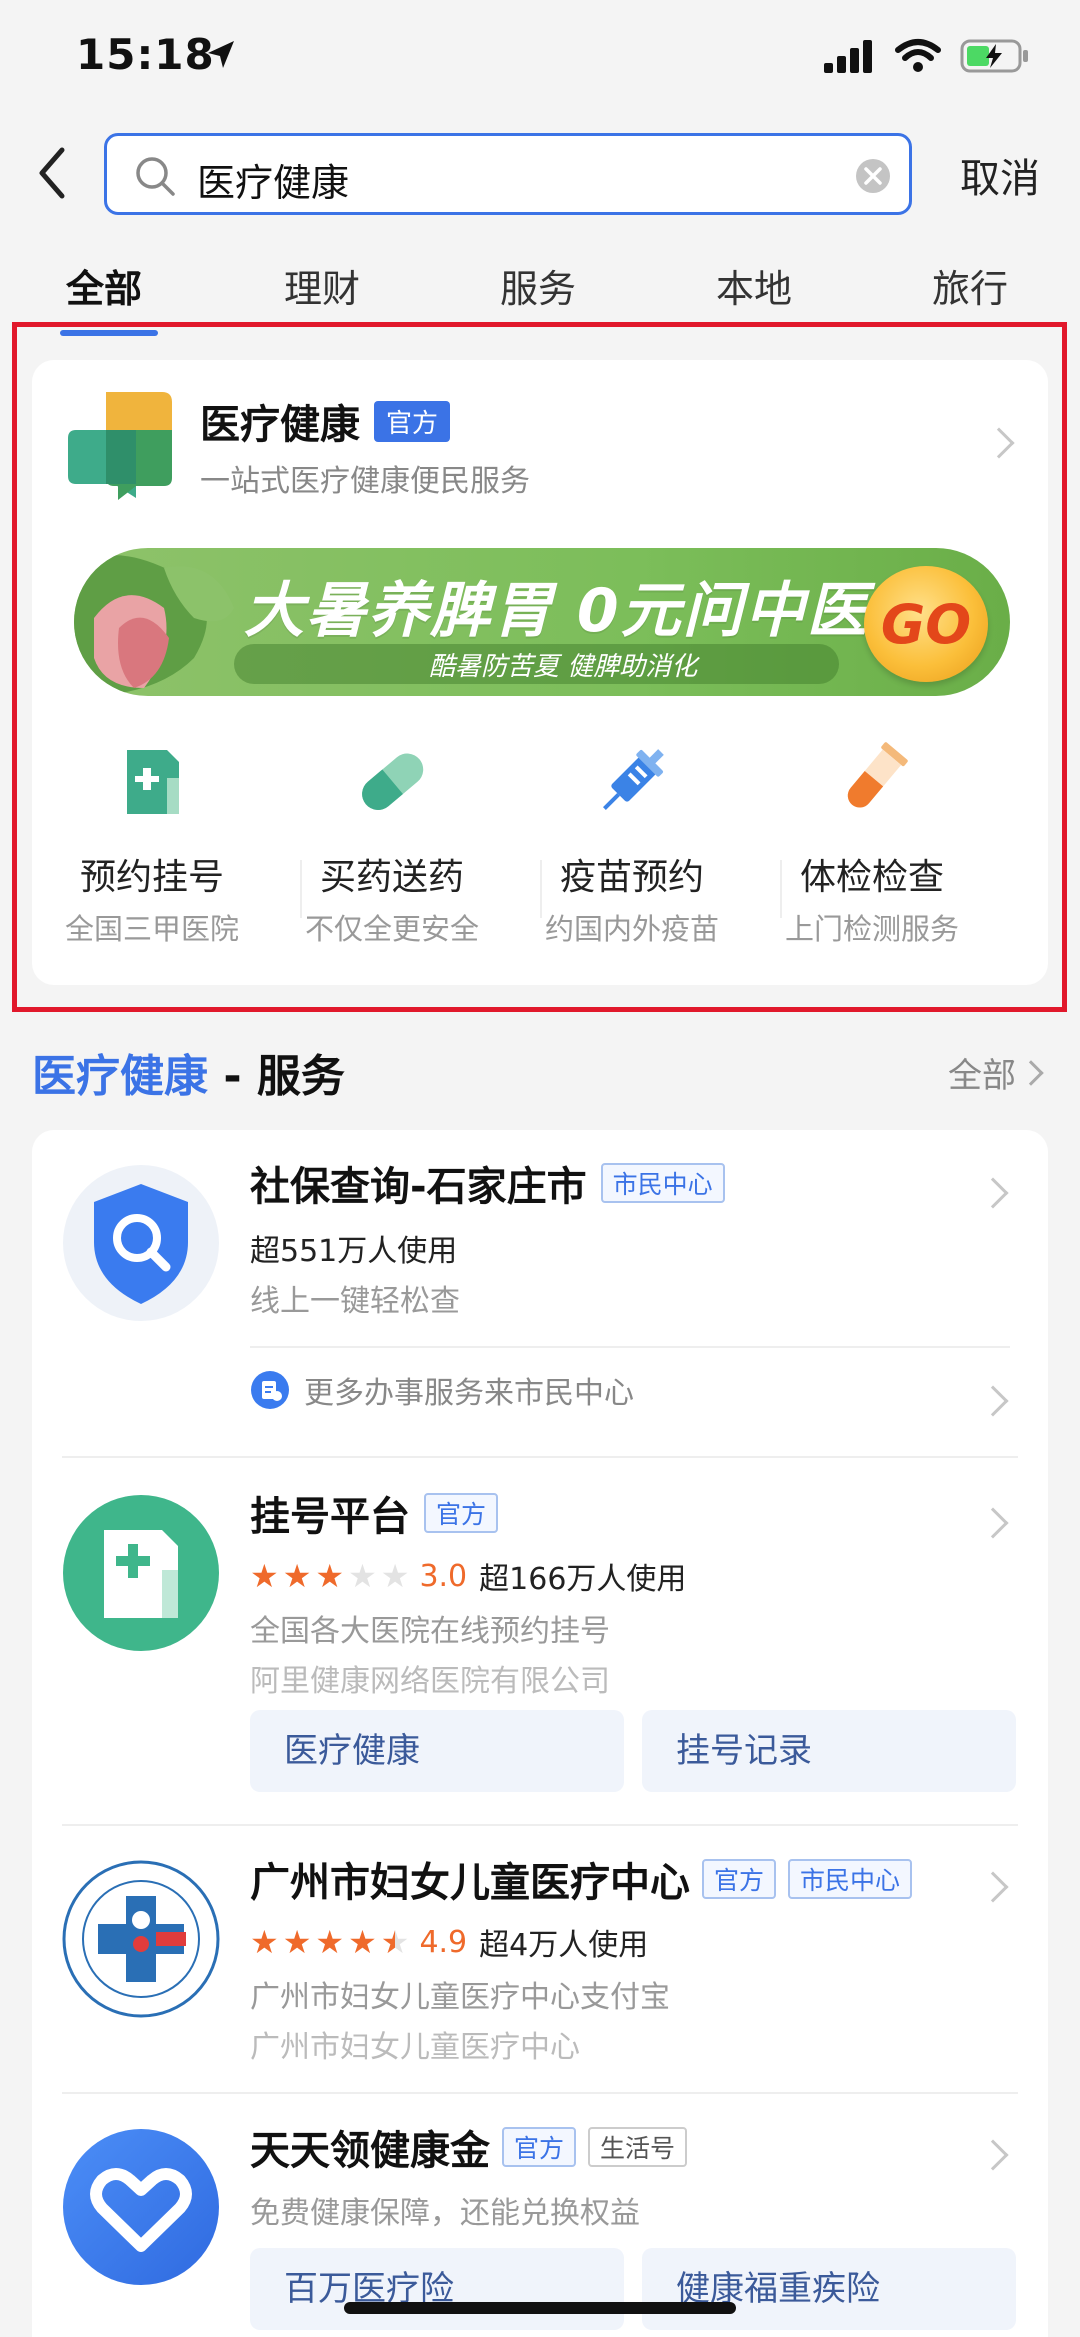 Image resolution: width=1080 pixels, height=2337 pixels. What do you see at coordinates (508, 174) in the screenshot?
I see `search-input: 医疗健康` at bounding box center [508, 174].